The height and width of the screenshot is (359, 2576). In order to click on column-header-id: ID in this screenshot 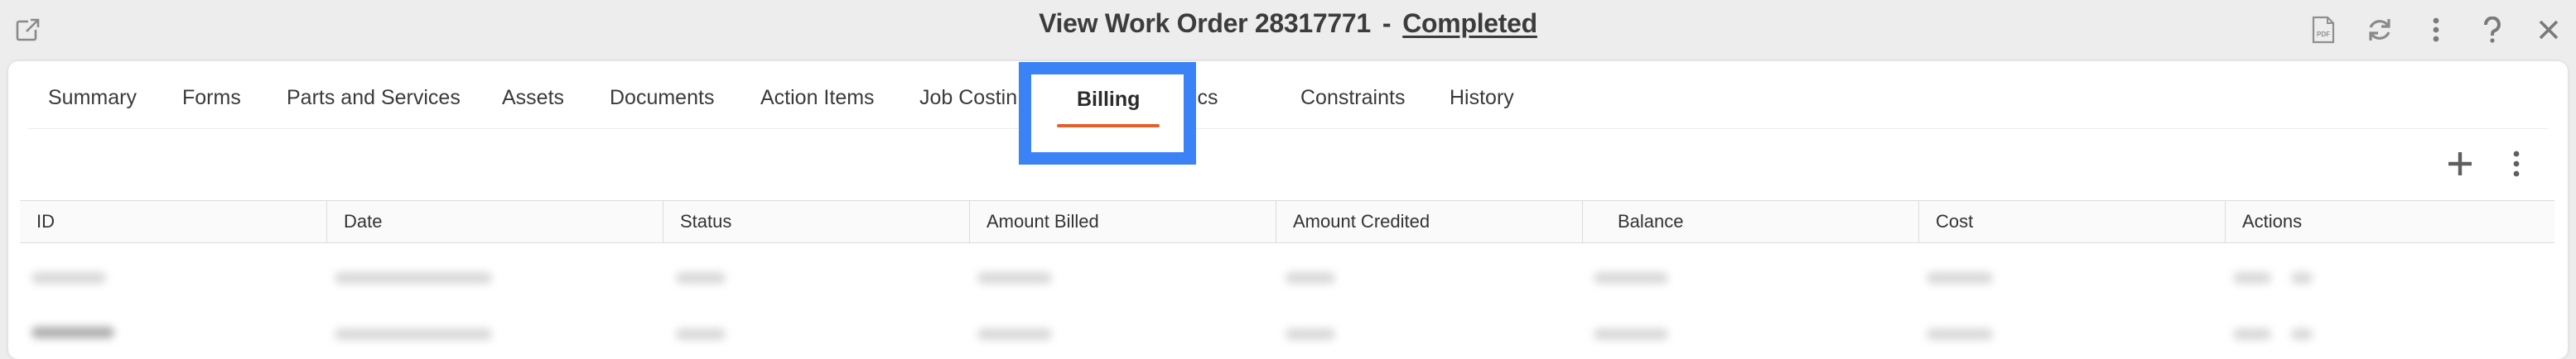, I will do `click(173, 222)`.